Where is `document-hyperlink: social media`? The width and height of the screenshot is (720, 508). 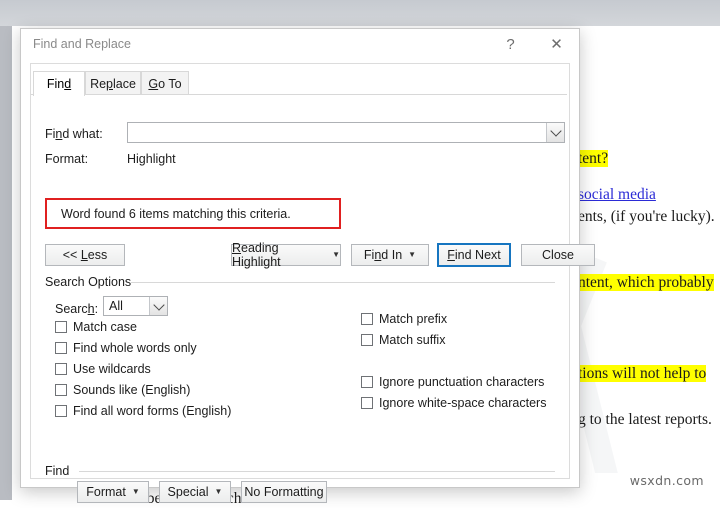
document-hyperlink: social media is located at coordinates (617, 194).